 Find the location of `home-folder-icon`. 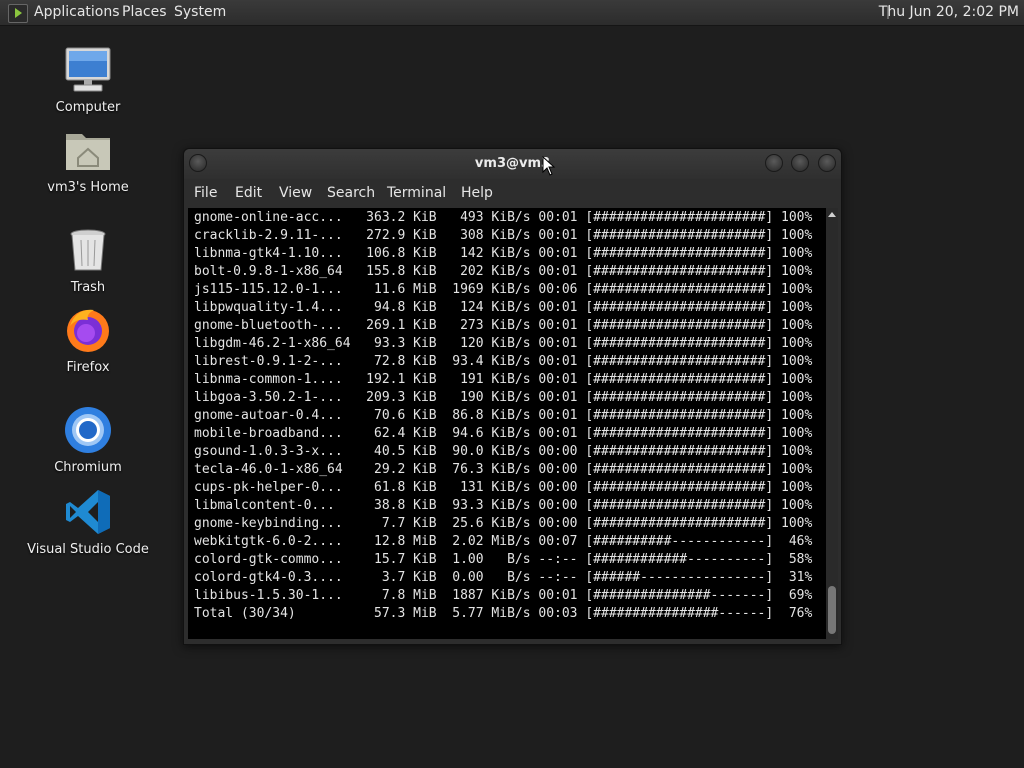

home-folder-icon is located at coordinates (88, 150).